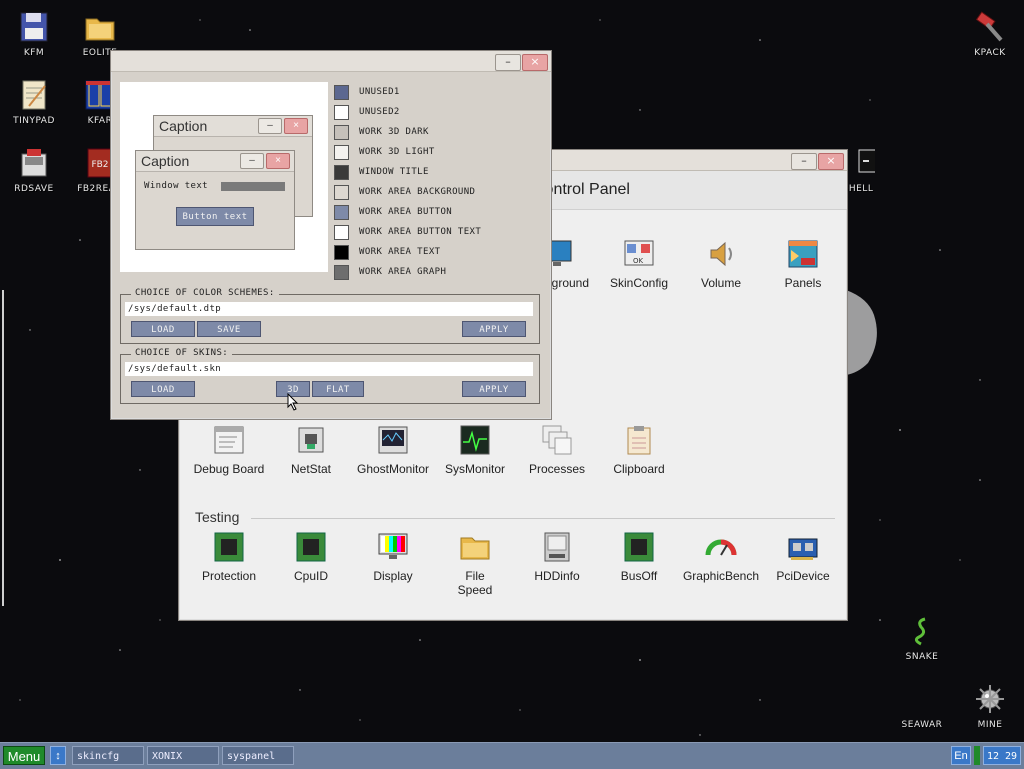 This screenshot has height=769, width=1024. Describe the element at coordinates (99, 165) in the screenshot. I see `svg-text: FB2` at that location.